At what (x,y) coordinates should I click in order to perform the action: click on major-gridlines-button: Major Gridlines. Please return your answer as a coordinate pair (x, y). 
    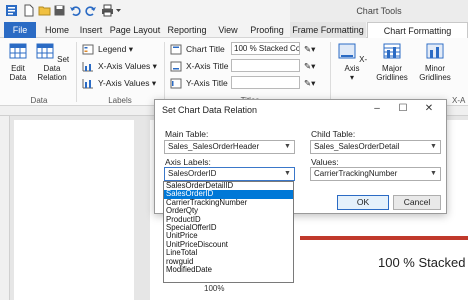
    Looking at the image, I should click on (392, 62).